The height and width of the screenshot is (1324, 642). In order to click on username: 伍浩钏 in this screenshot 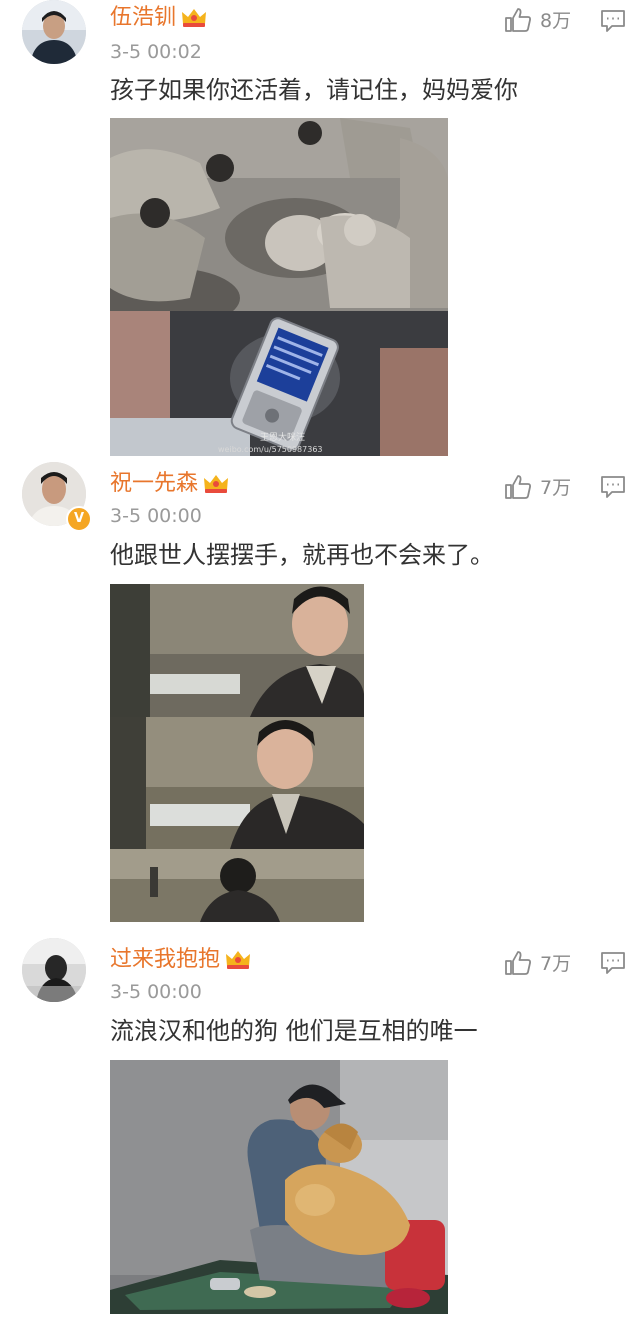, I will do `click(159, 18)`.